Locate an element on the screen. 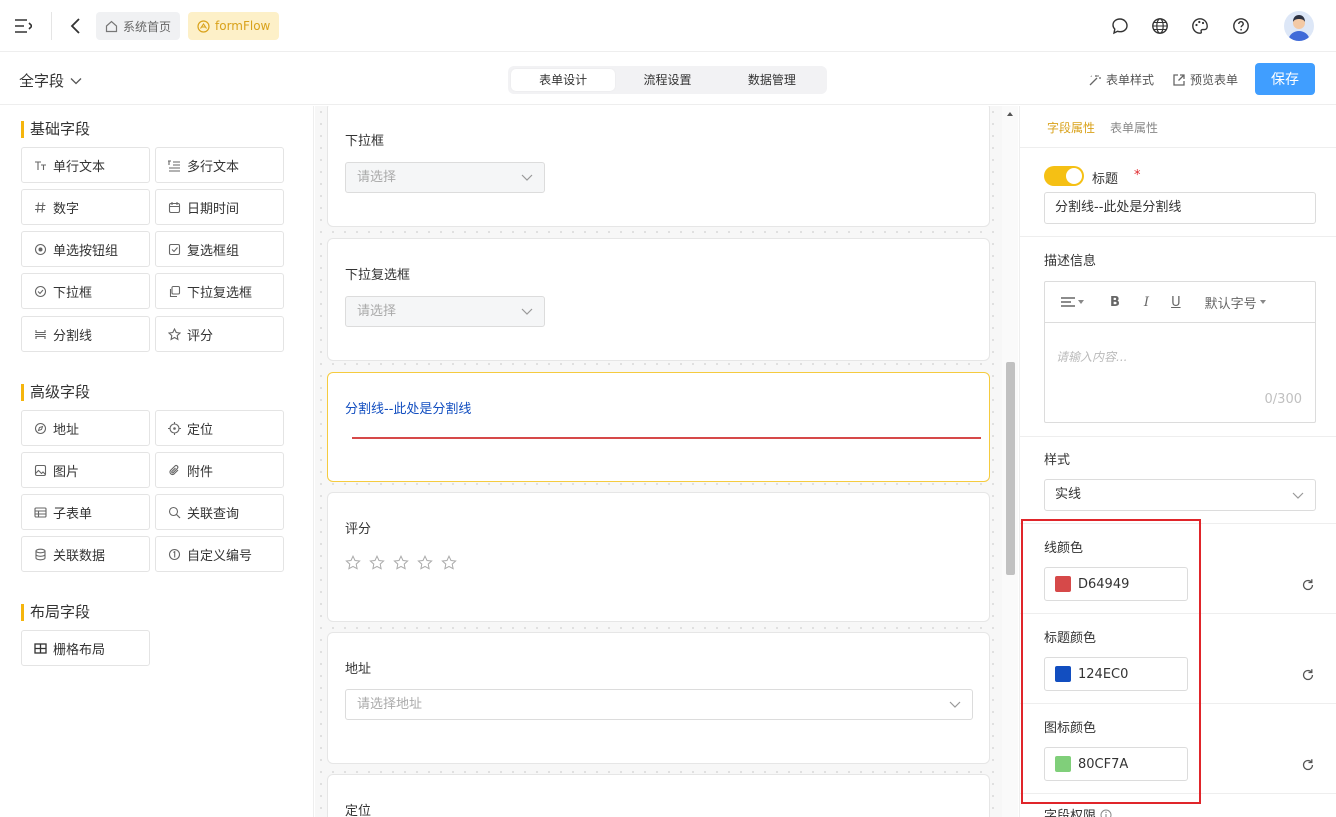  field-radio-group: 单选按钮组 is located at coordinates (85, 249).